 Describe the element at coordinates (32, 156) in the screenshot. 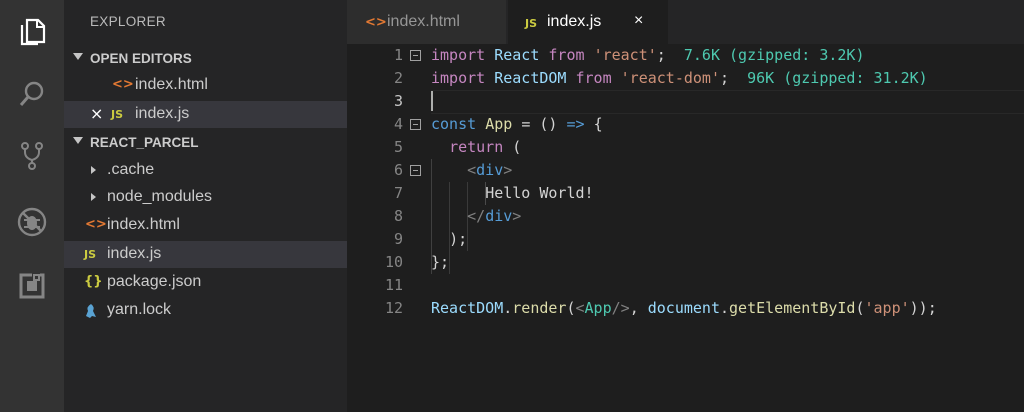

I see `source-control-icon` at that location.